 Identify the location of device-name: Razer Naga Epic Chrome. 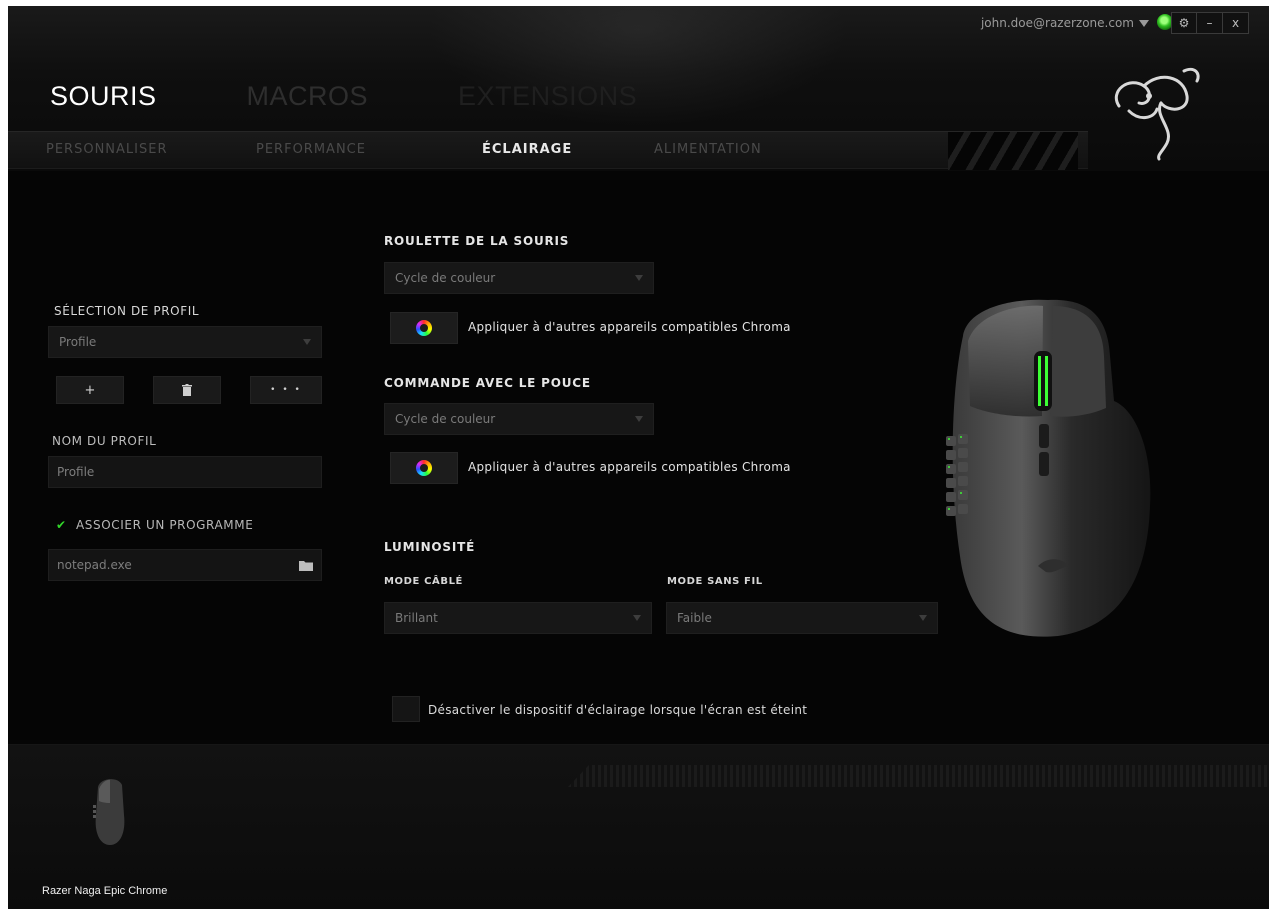
(105, 891).